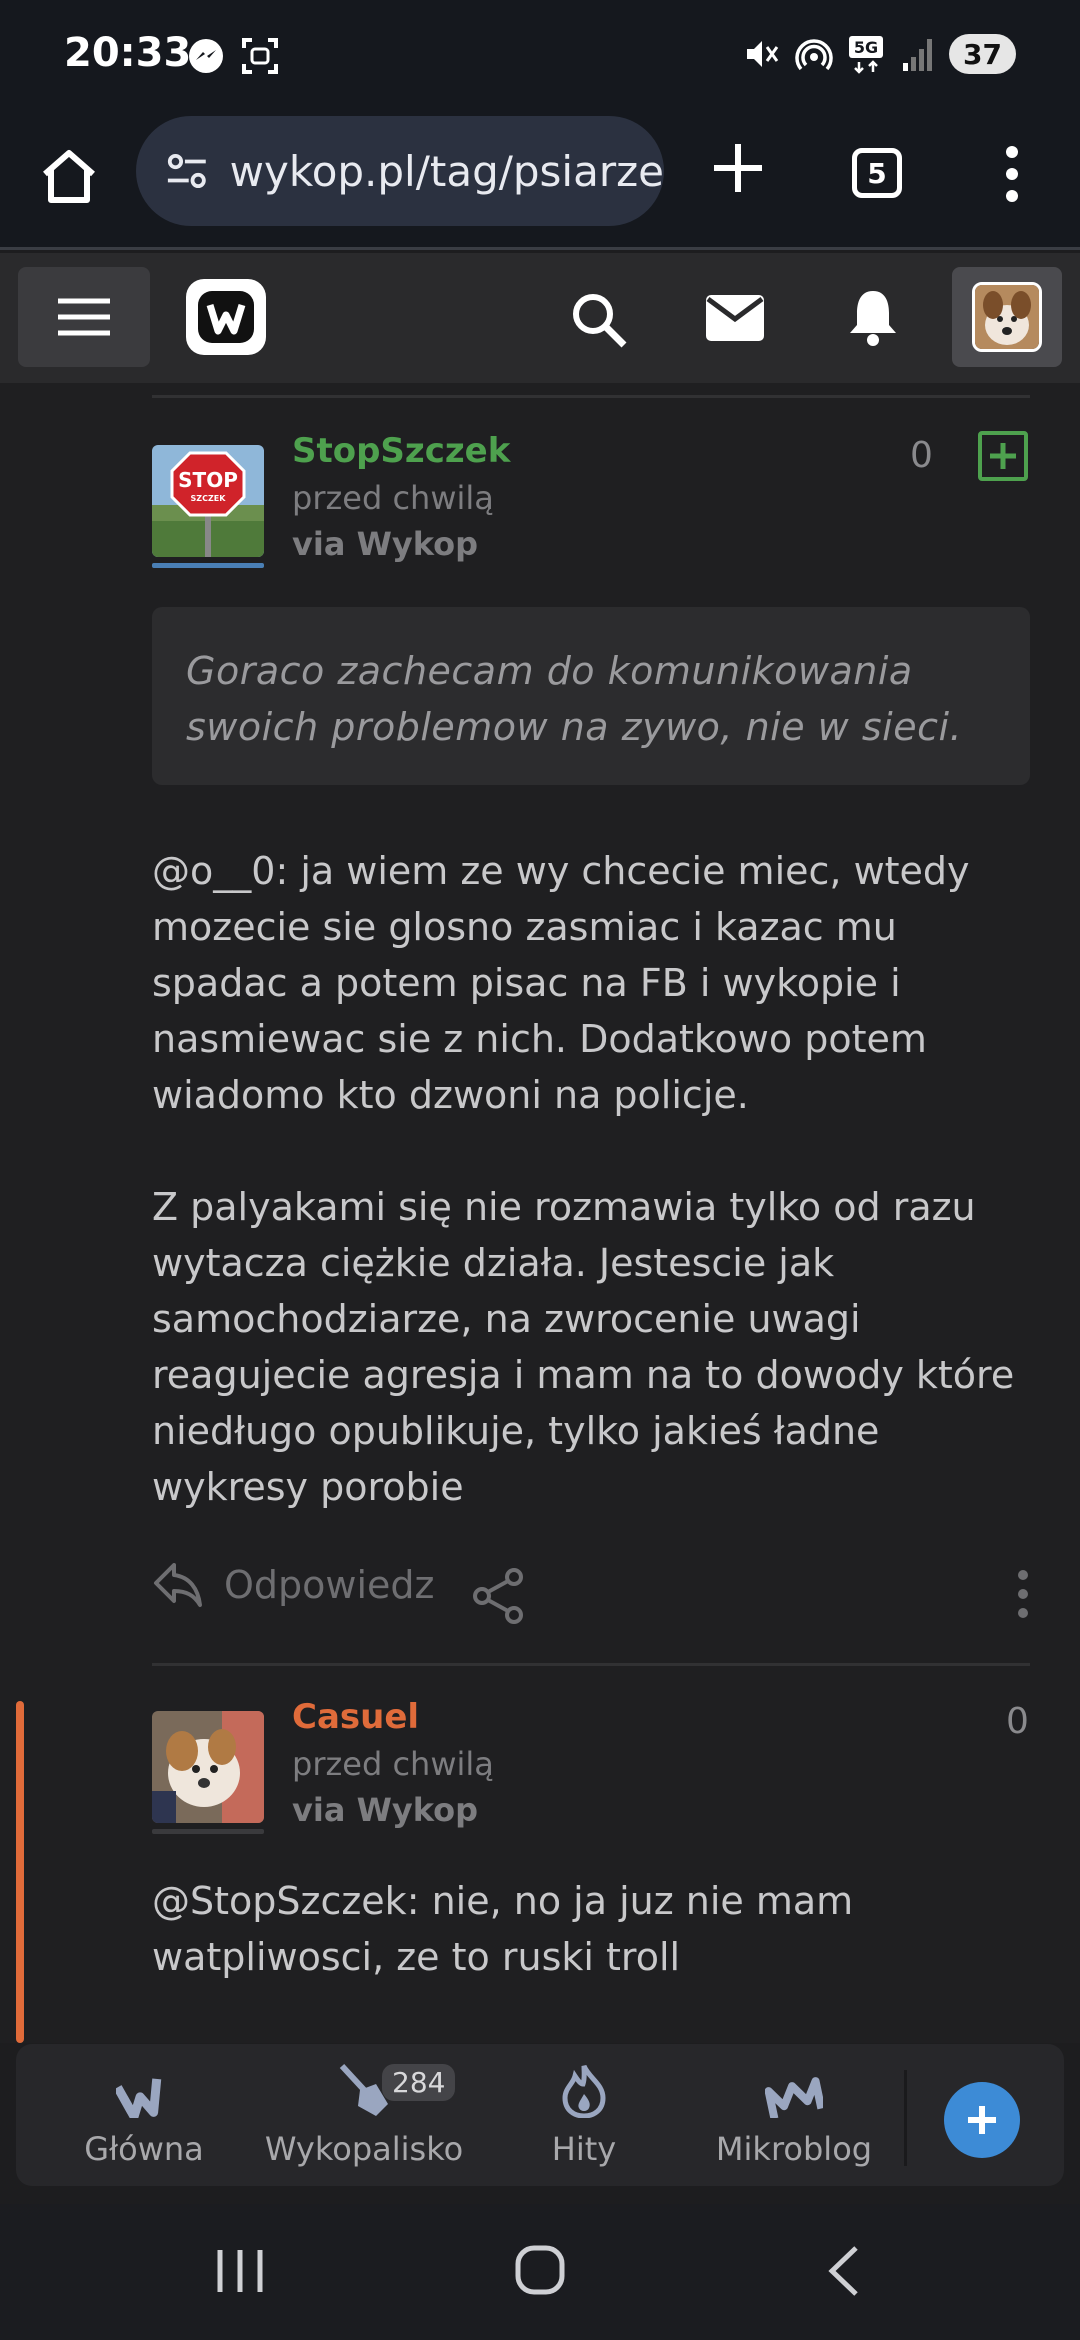  I want to click on site-header, so click(540, 318).